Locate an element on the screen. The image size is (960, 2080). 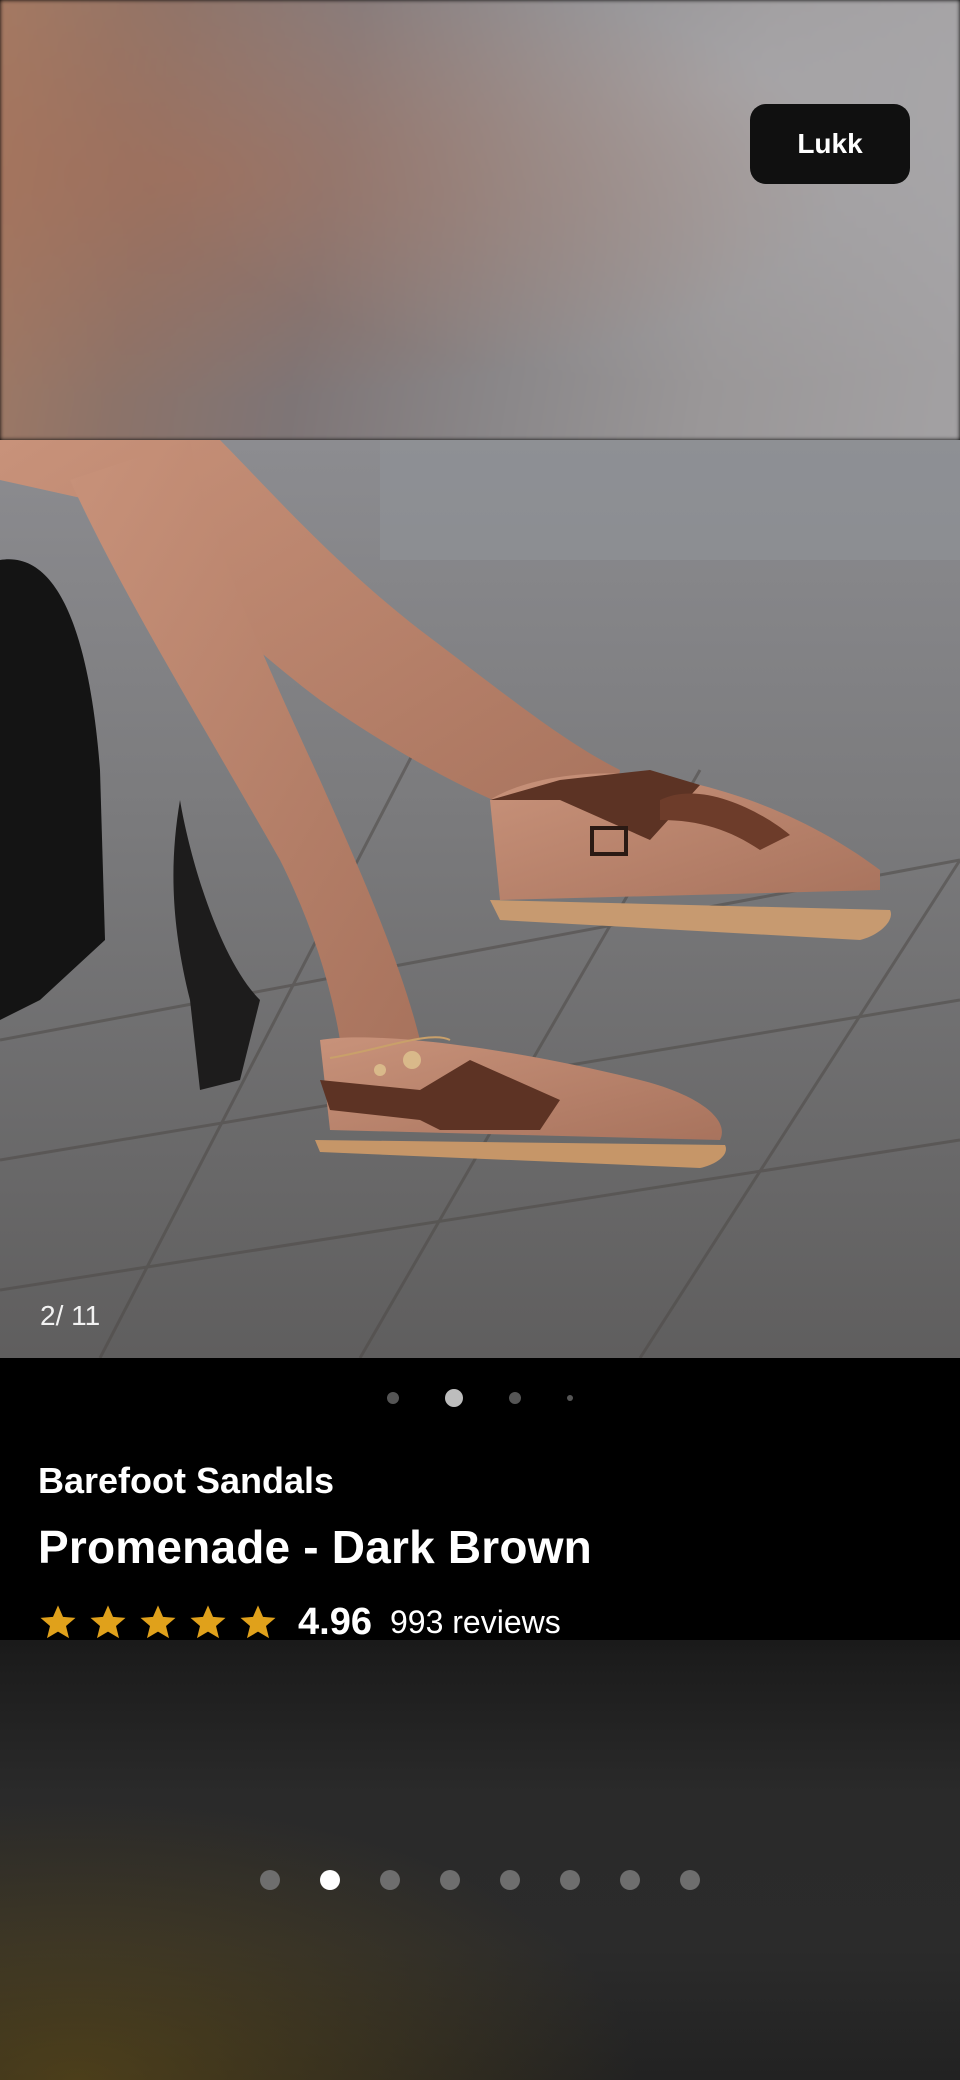
product-info: Barefoot Sandals Promenade - Dark Brown is located at coordinates (478, 1517).